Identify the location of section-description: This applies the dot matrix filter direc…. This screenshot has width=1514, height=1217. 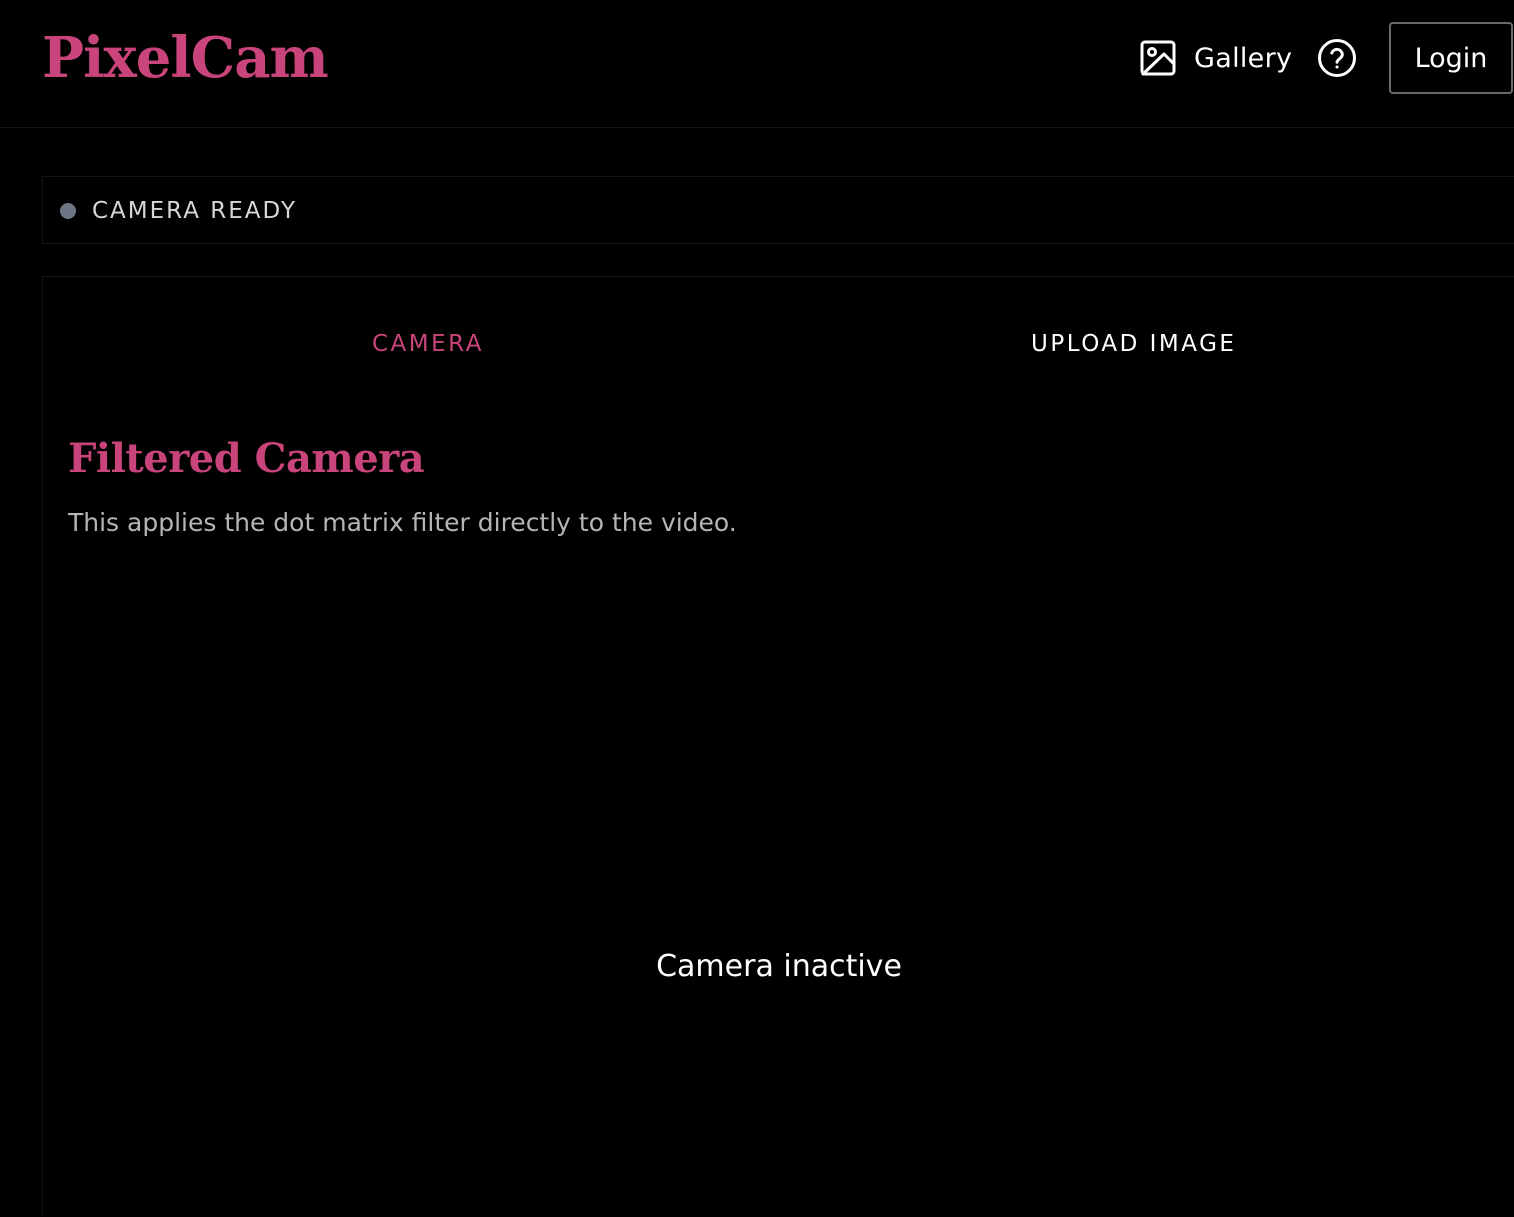
(402, 522).